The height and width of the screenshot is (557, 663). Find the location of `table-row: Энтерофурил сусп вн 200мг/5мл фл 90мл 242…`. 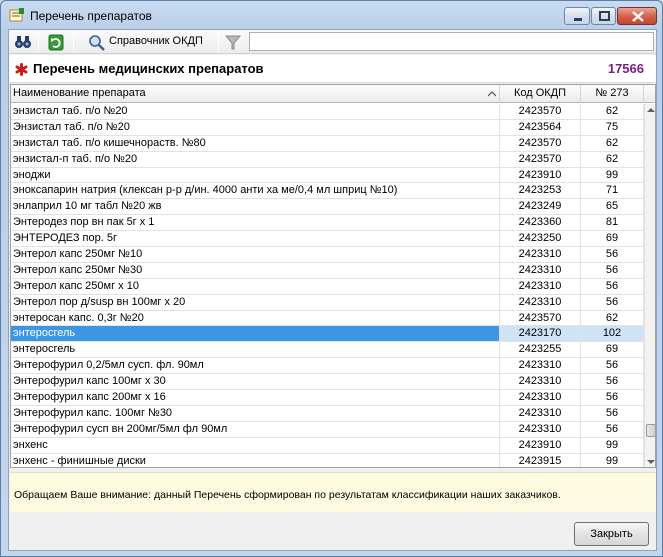

table-row: Энтерофурил сусп вн 200мг/5мл фл 90мл 242… is located at coordinates (327, 429).